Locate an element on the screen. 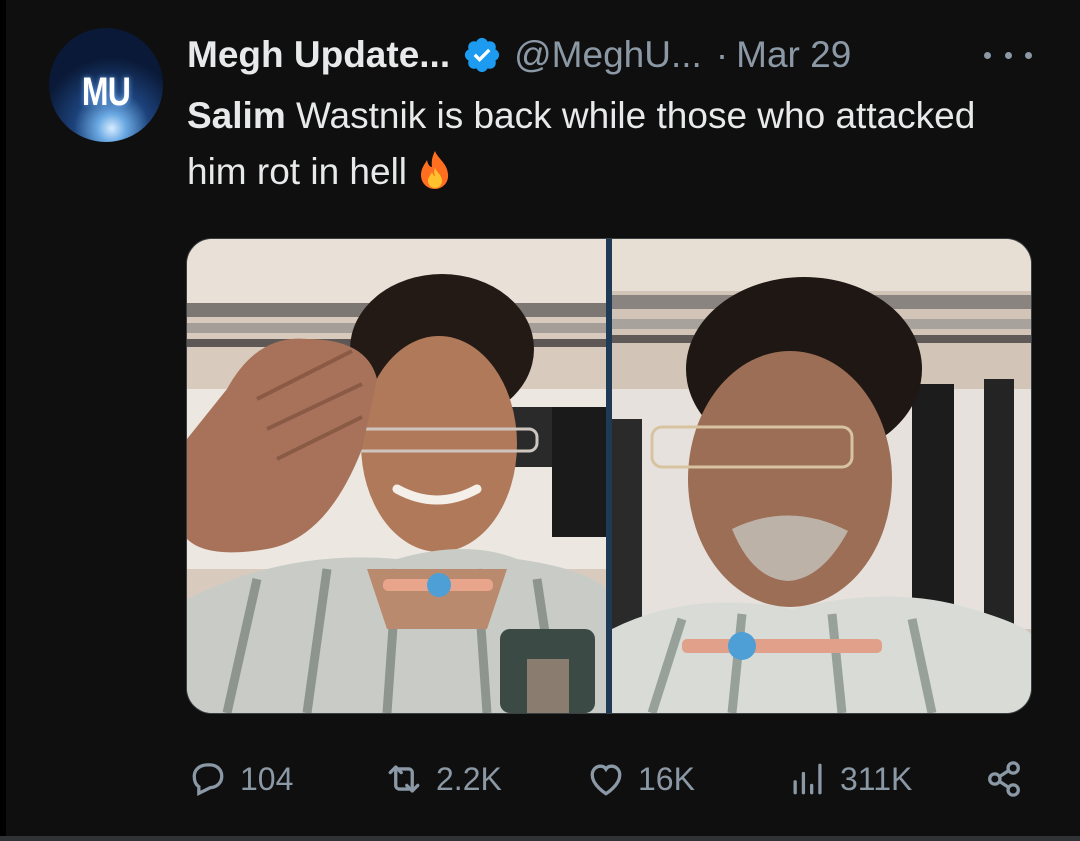 This screenshot has width=1080, height=841. heart-icon is located at coordinates (606, 780).